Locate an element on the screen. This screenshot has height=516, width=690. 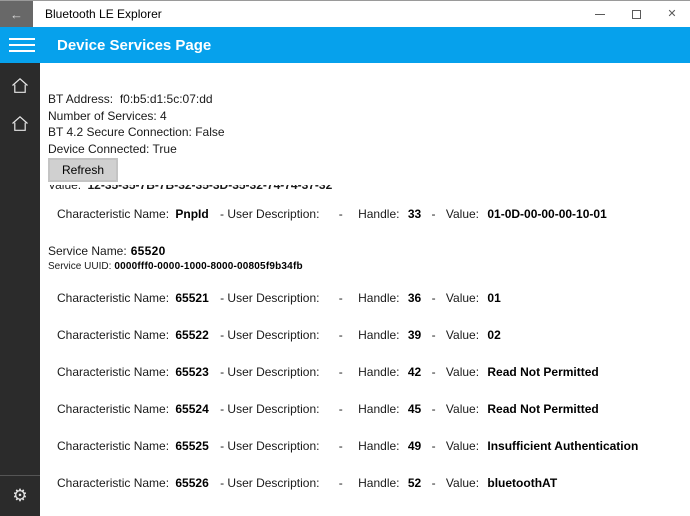
number-of-services: Number of Services: 4 is located at coordinates (107, 115).